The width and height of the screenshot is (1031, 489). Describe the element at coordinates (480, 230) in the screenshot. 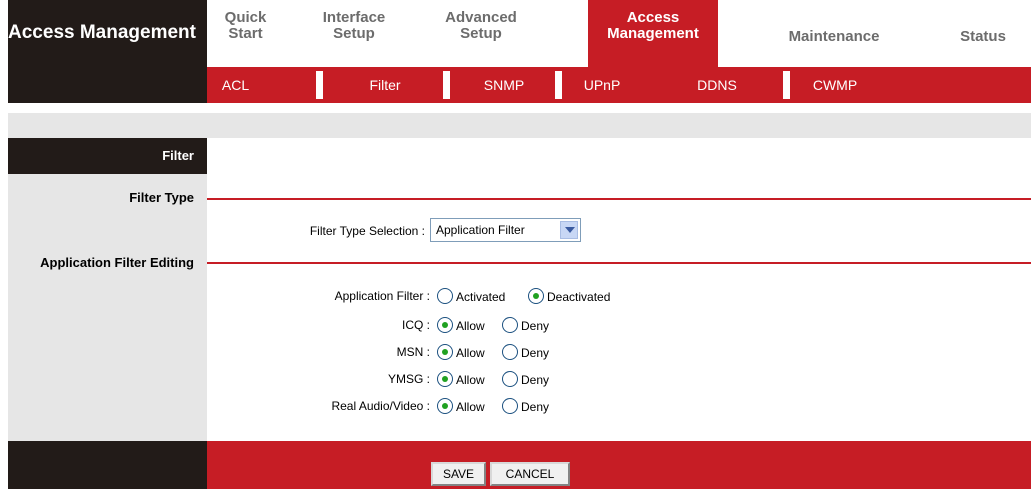

I see `filter-type-select-value: Application Filter` at that location.